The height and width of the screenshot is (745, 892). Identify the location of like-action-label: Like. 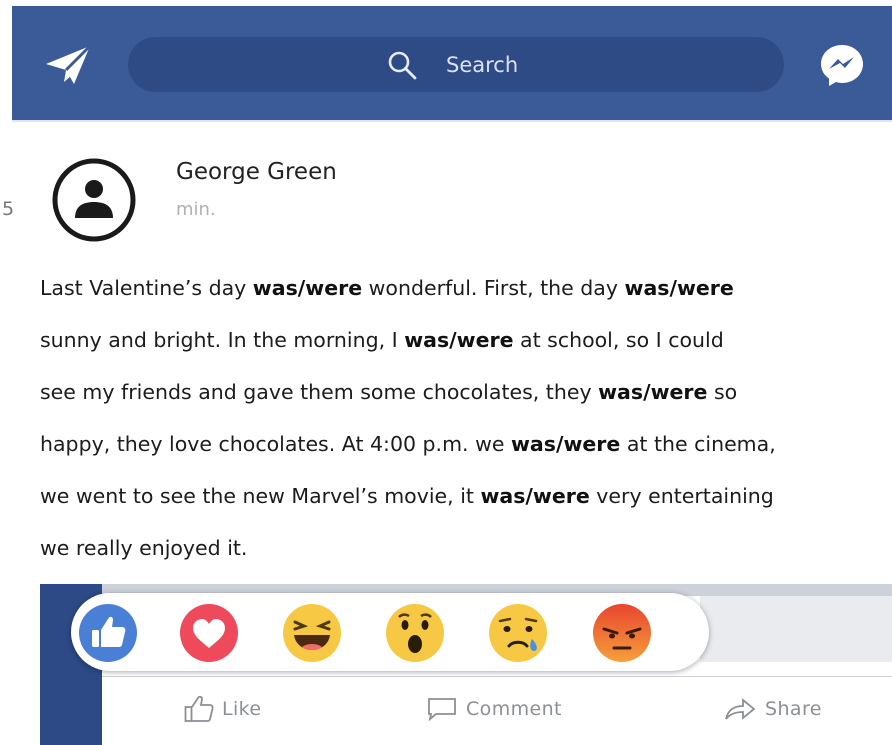
(242, 709).